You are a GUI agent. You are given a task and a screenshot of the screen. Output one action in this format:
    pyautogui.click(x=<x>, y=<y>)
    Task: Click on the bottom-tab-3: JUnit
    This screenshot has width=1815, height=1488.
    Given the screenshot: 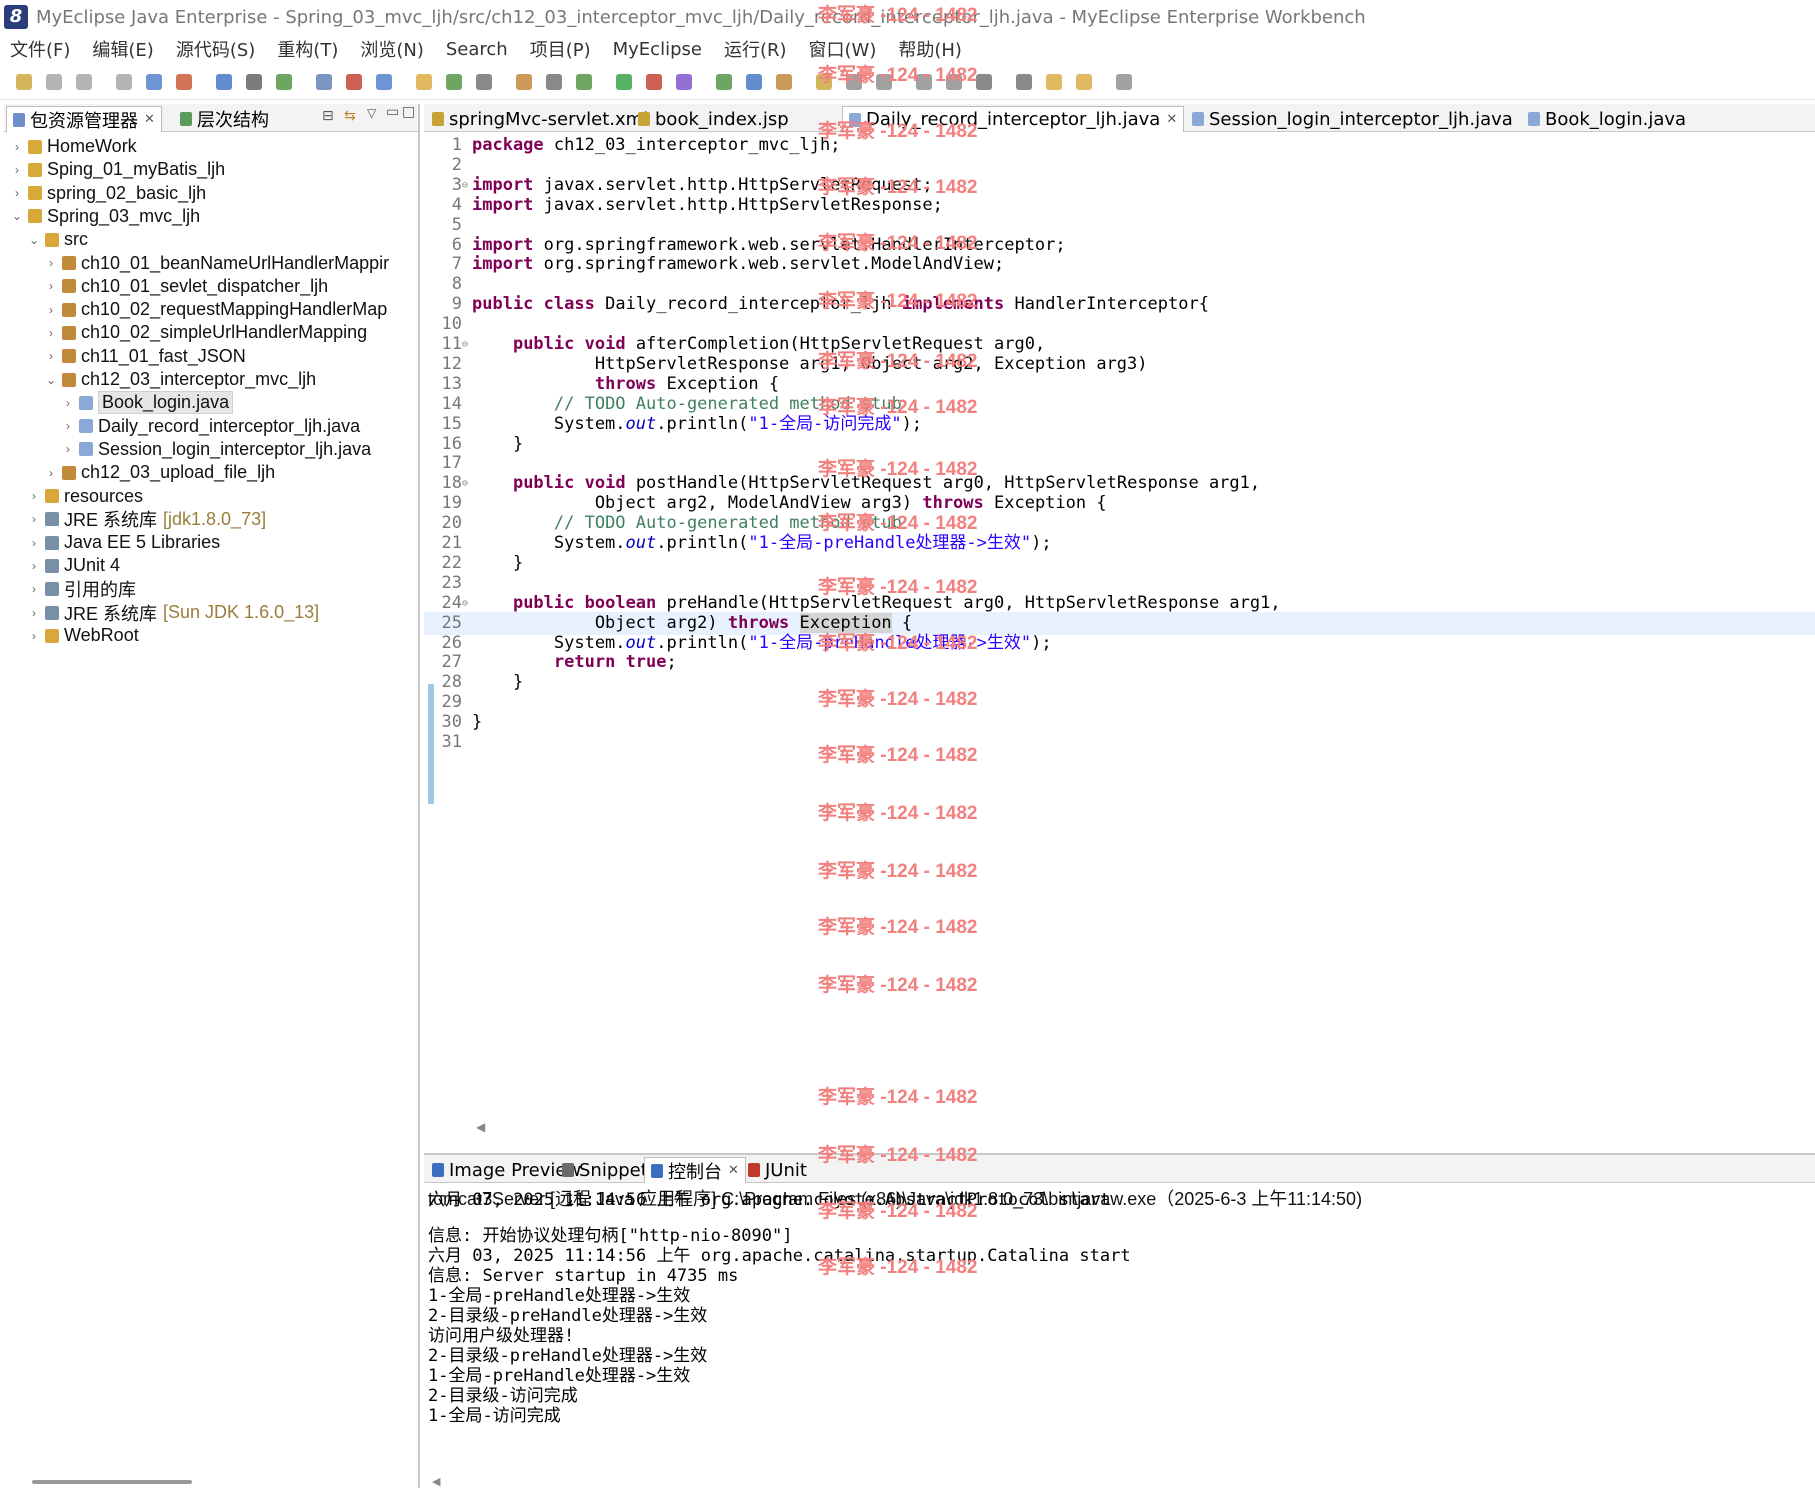 What is the action you would take?
    pyautogui.click(x=777, y=1170)
    